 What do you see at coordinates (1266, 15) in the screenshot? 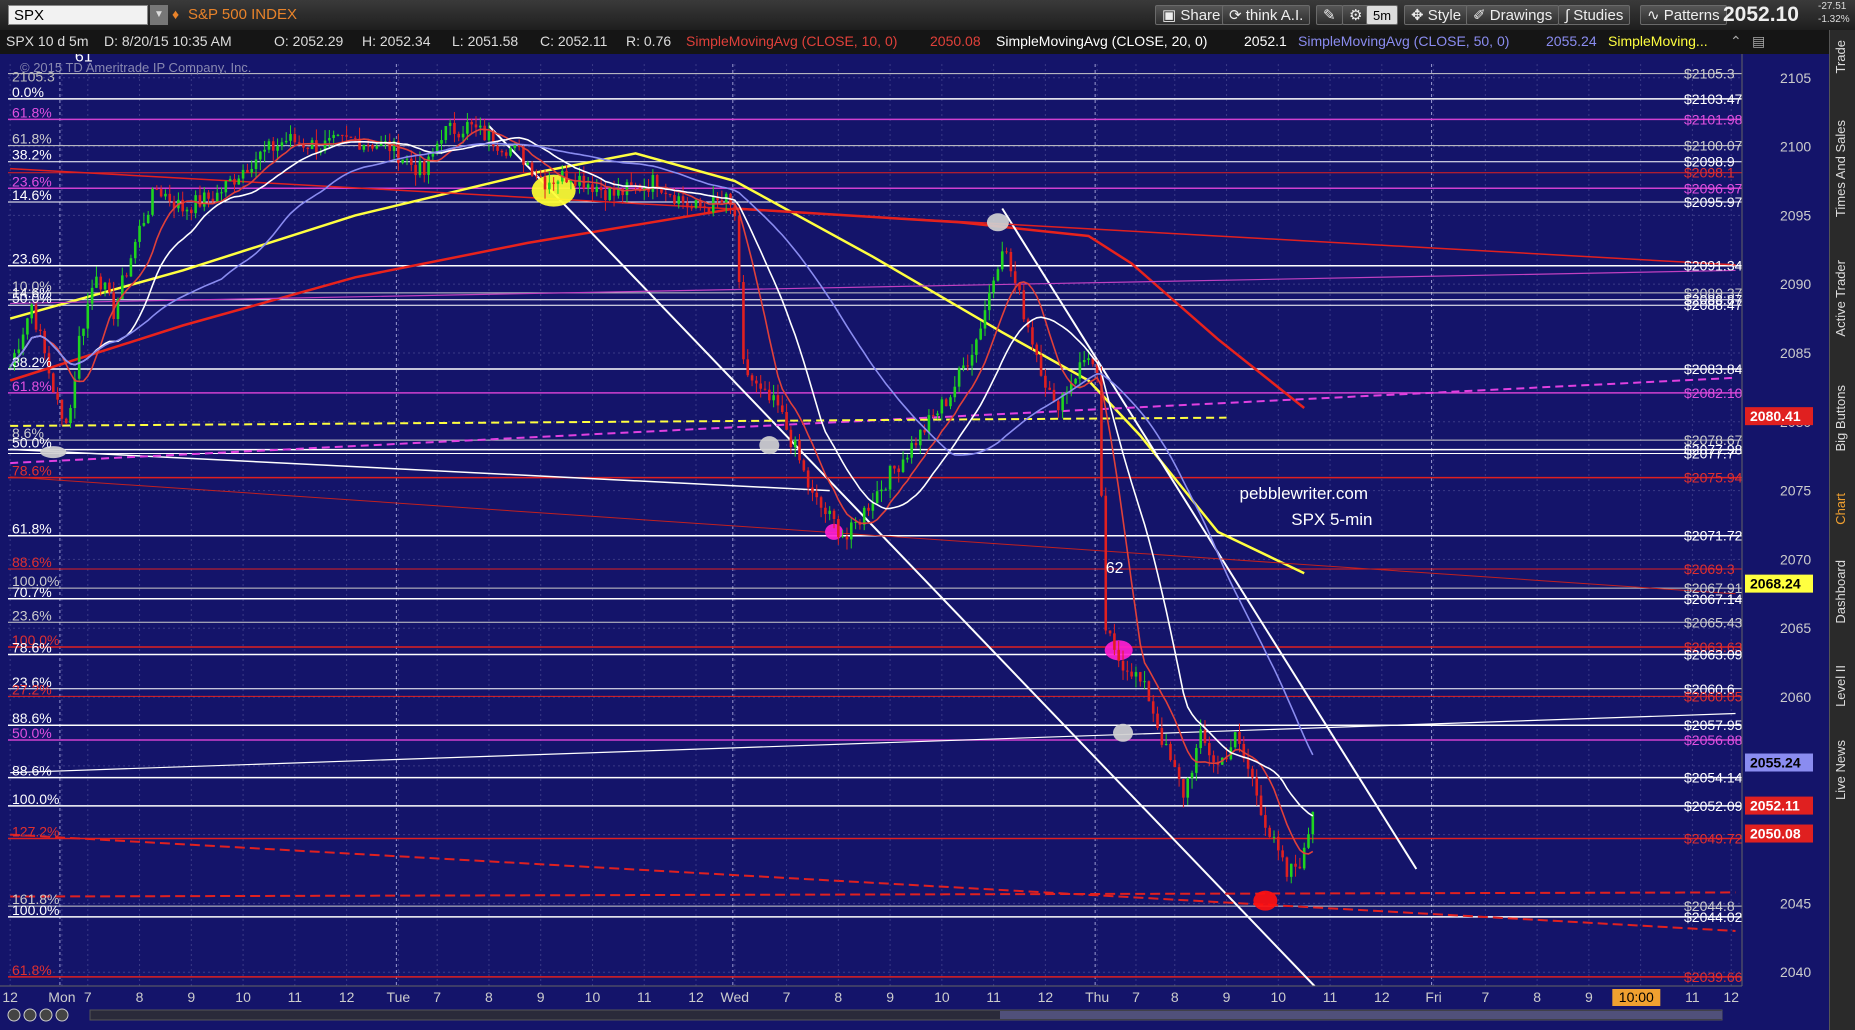
I see `think-ai-button: ⟳ think A.I.` at bounding box center [1266, 15].